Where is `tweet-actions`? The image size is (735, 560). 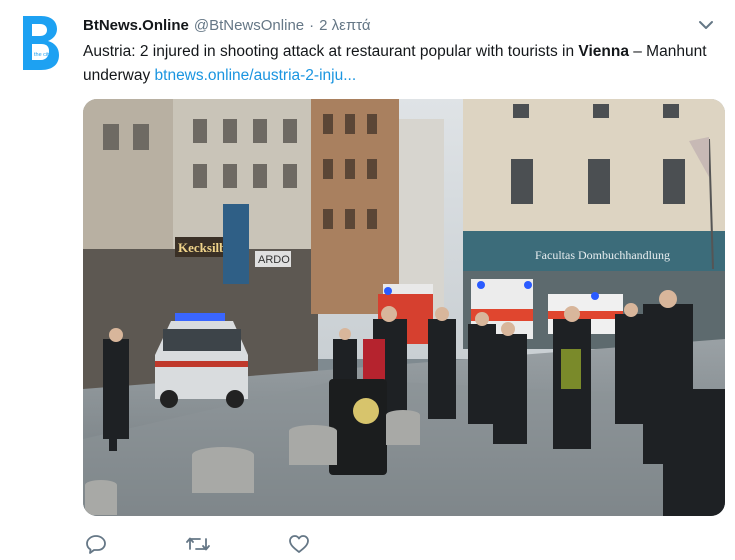
tweet-actions is located at coordinates (243, 544).